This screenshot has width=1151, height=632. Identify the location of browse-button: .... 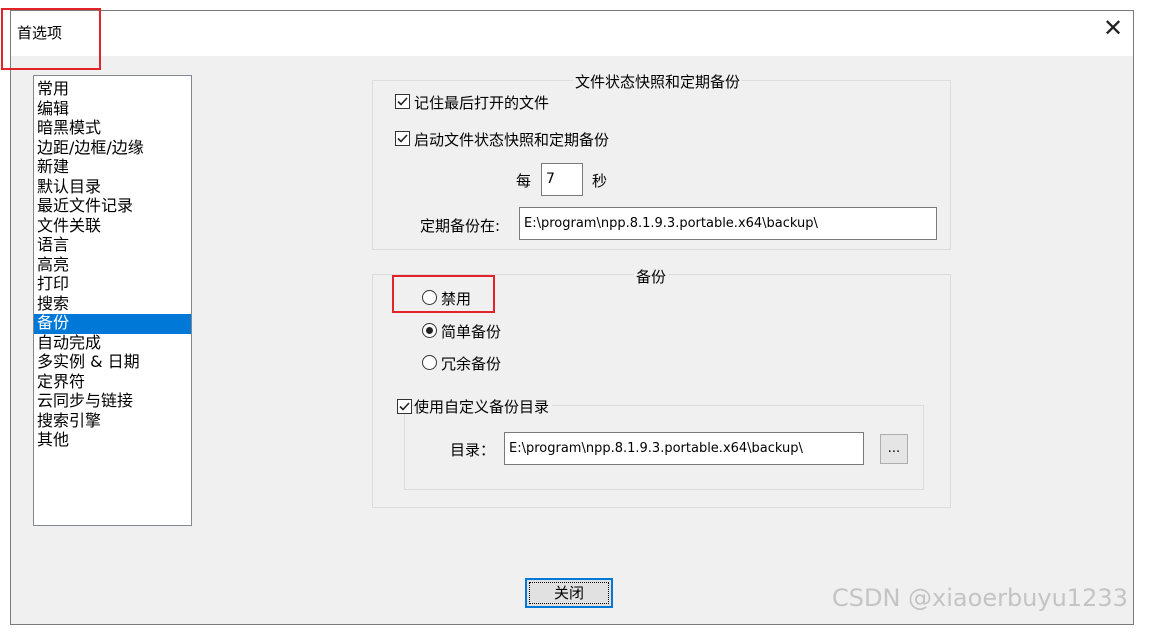
(894, 449).